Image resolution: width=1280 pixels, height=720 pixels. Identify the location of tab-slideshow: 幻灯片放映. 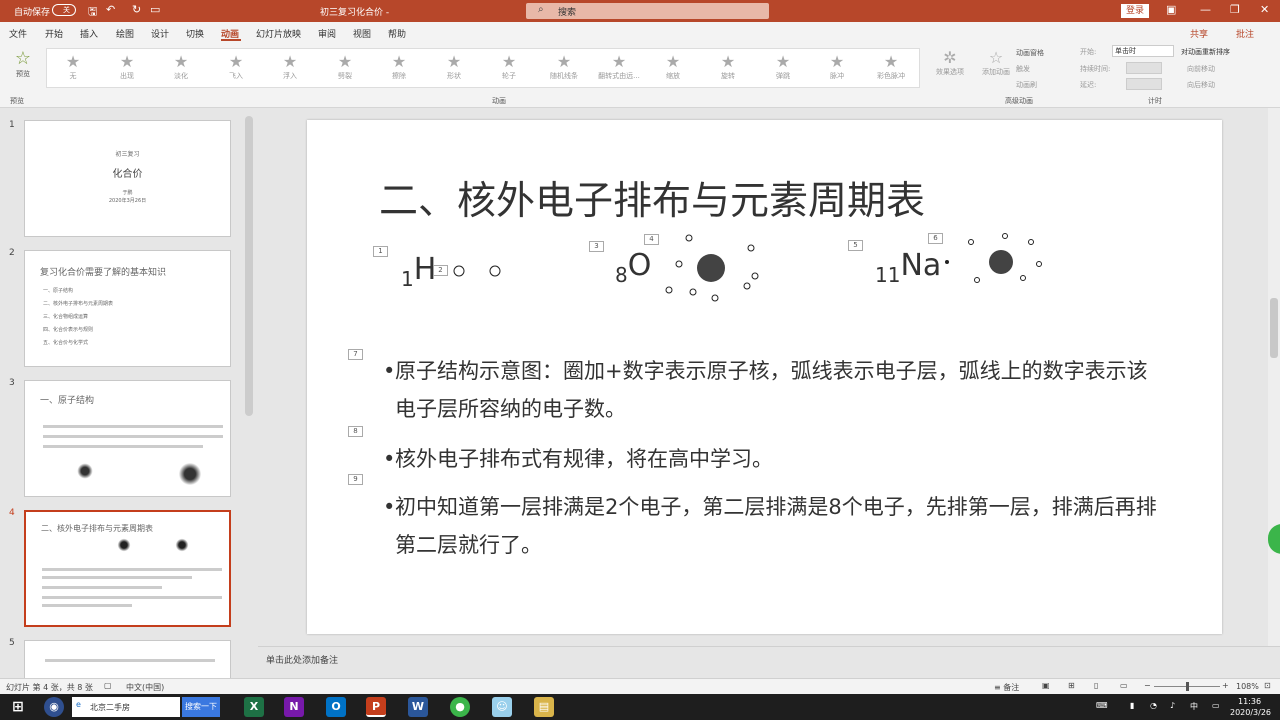
(278, 33).